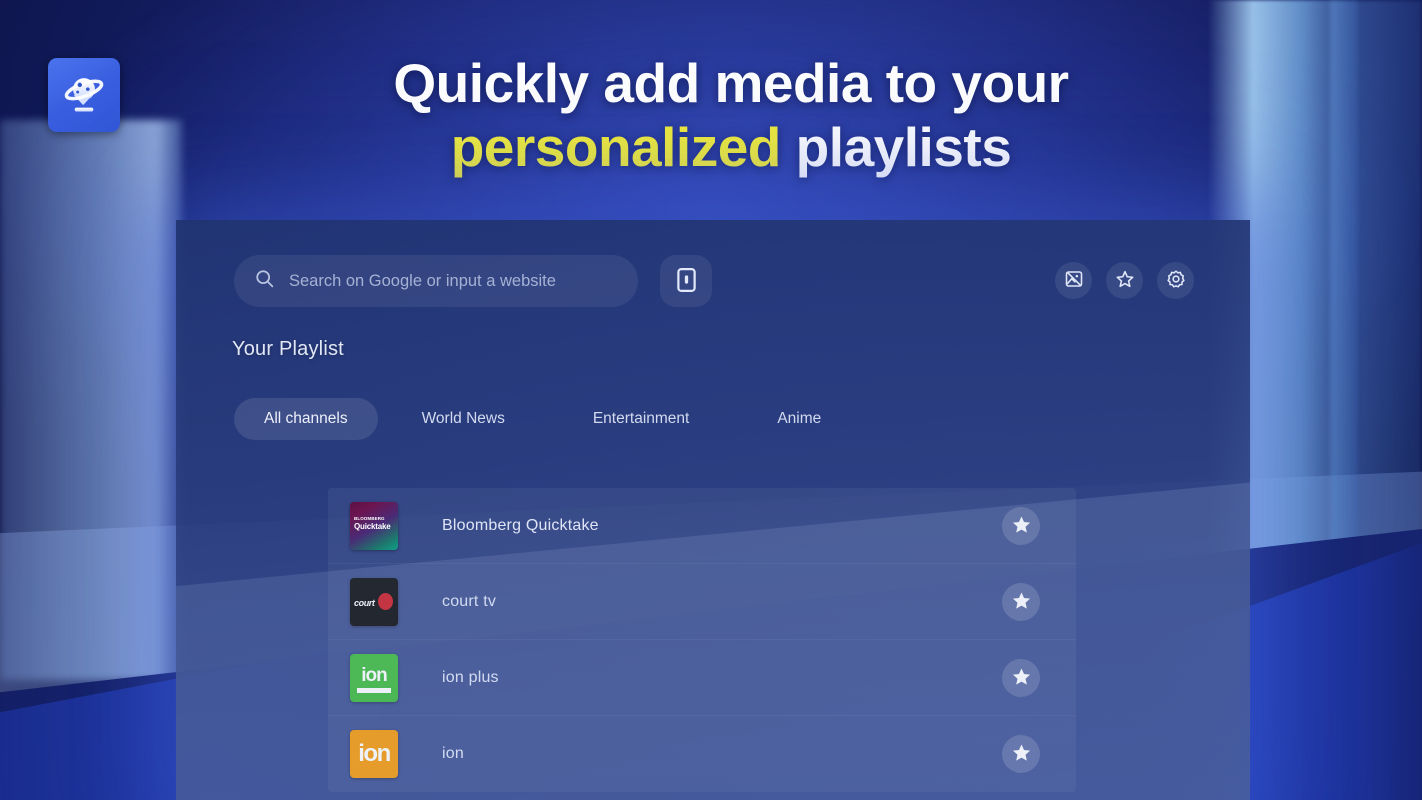 The width and height of the screenshot is (1422, 800). Describe the element at coordinates (264, 281) in the screenshot. I see `search-icon` at that location.